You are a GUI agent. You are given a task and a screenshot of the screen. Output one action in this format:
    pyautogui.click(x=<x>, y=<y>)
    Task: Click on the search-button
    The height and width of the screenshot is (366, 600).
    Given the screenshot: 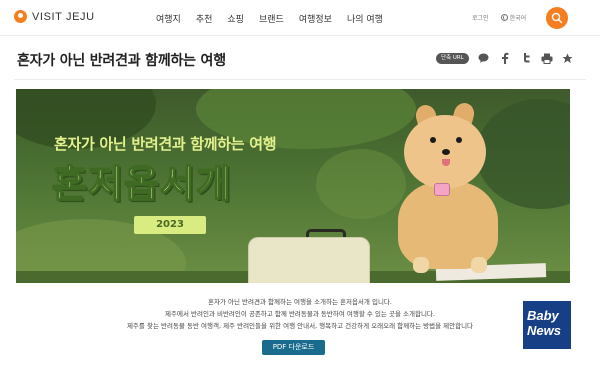 What is the action you would take?
    pyautogui.click(x=557, y=18)
    